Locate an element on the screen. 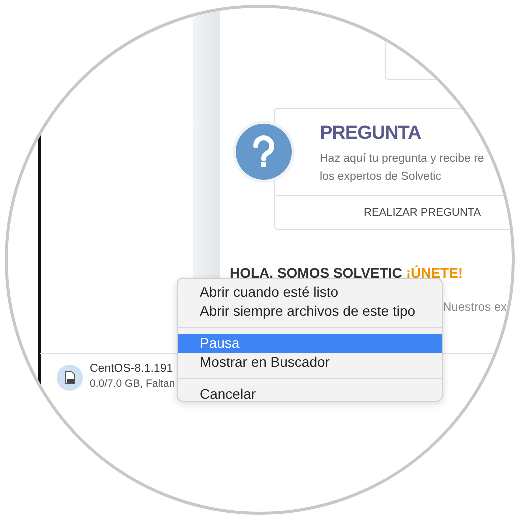  menu-item: Mostrar en Buscador is located at coordinates (310, 362).